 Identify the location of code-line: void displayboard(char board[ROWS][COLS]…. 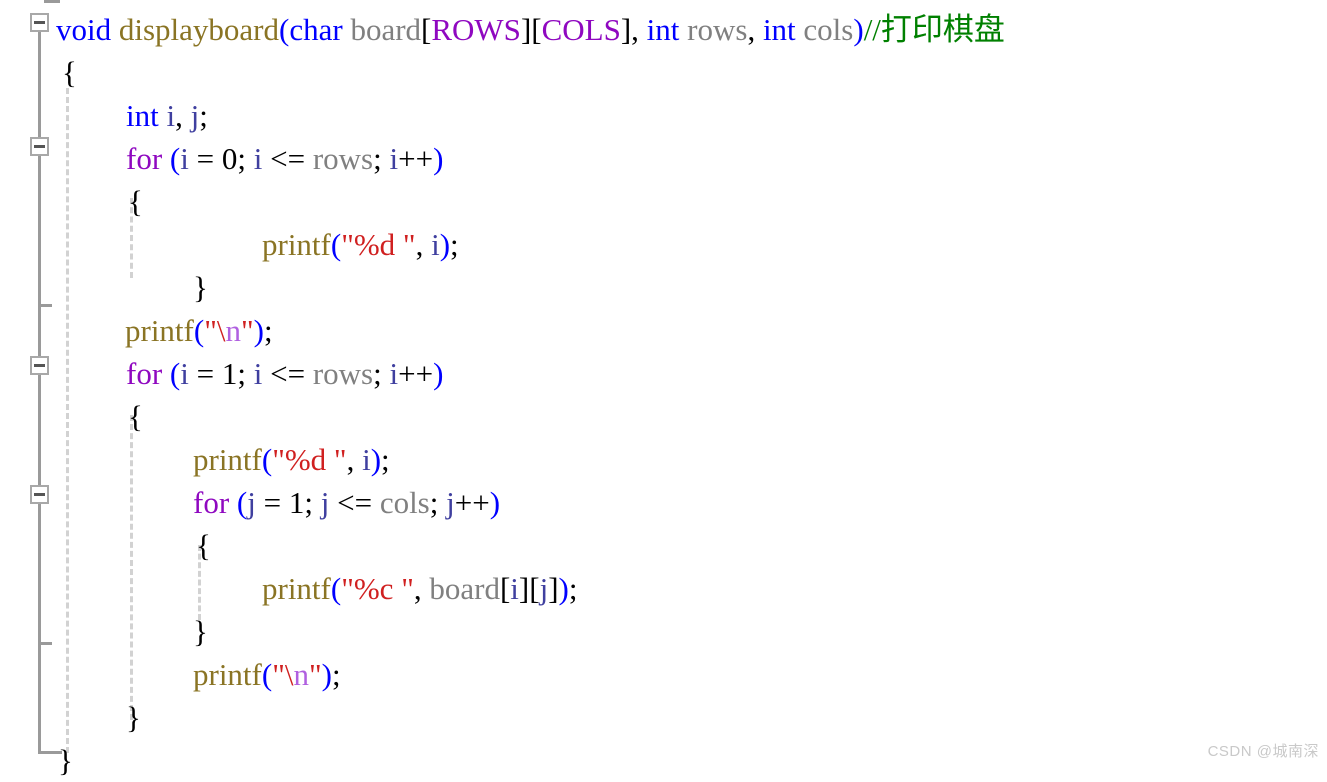
(663, 29).